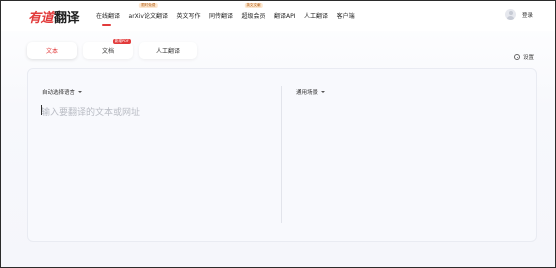 This screenshot has height=268, width=556. I want to click on nav-item-english-writing: 英文写作, so click(189, 17).